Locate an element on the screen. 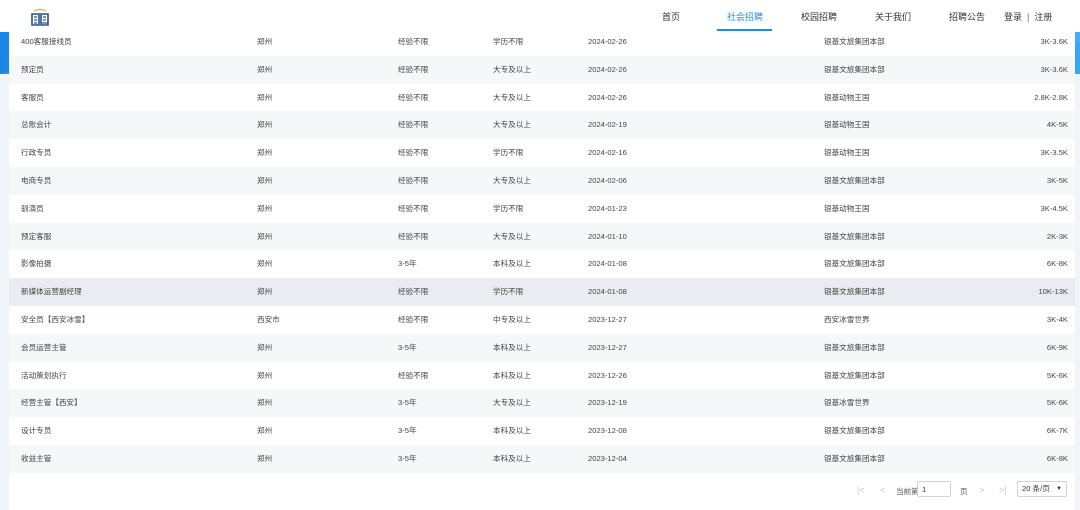  table-row: 电商专员 郑州 经验不限 大专及以上 2024-02-06 银基文旅集团本部 3K-5K is located at coordinates (542, 180).